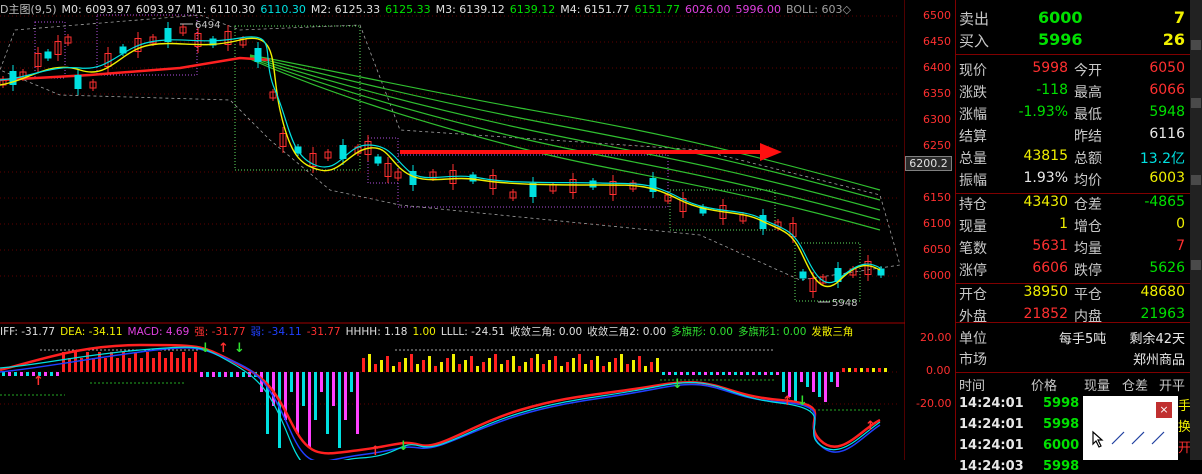 The image size is (1202, 474). I want to click on tick-time: 14:24:03, so click(991, 466).